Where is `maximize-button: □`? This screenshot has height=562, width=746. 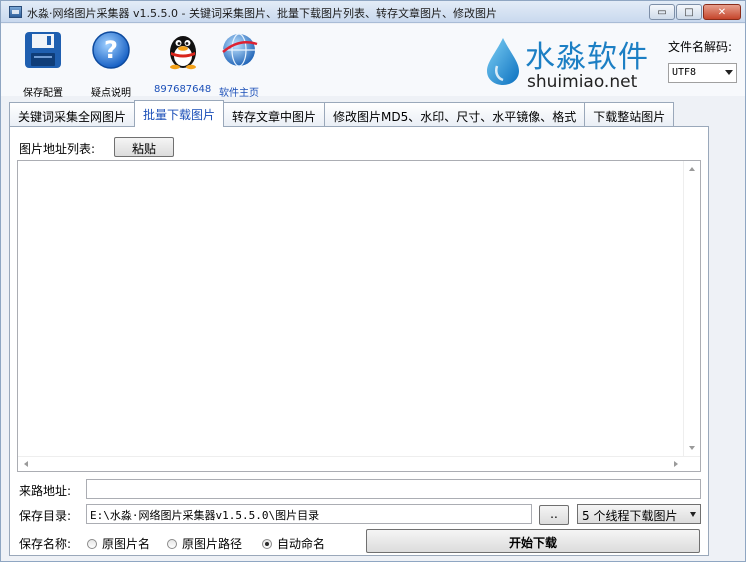 maximize-button: □ is located at coordinates (689, 12).